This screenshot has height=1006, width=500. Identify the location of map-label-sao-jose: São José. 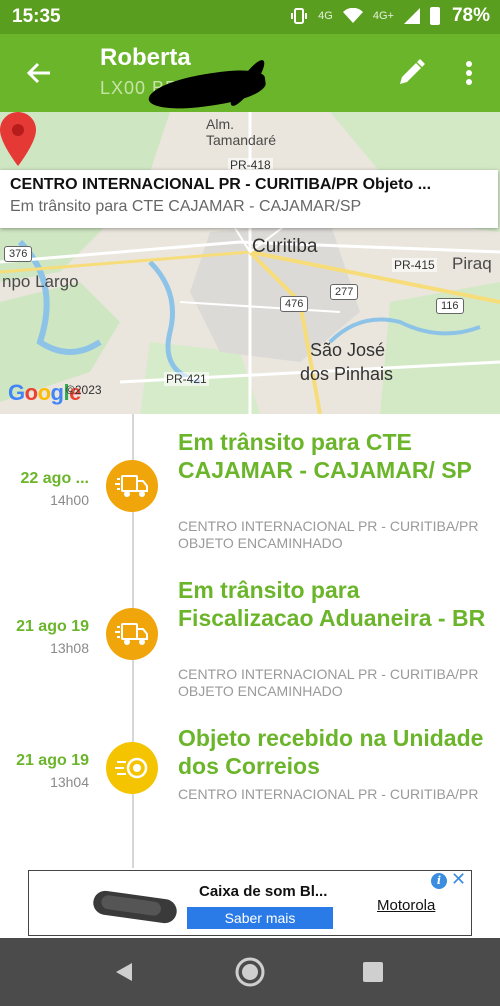
(348, 350).